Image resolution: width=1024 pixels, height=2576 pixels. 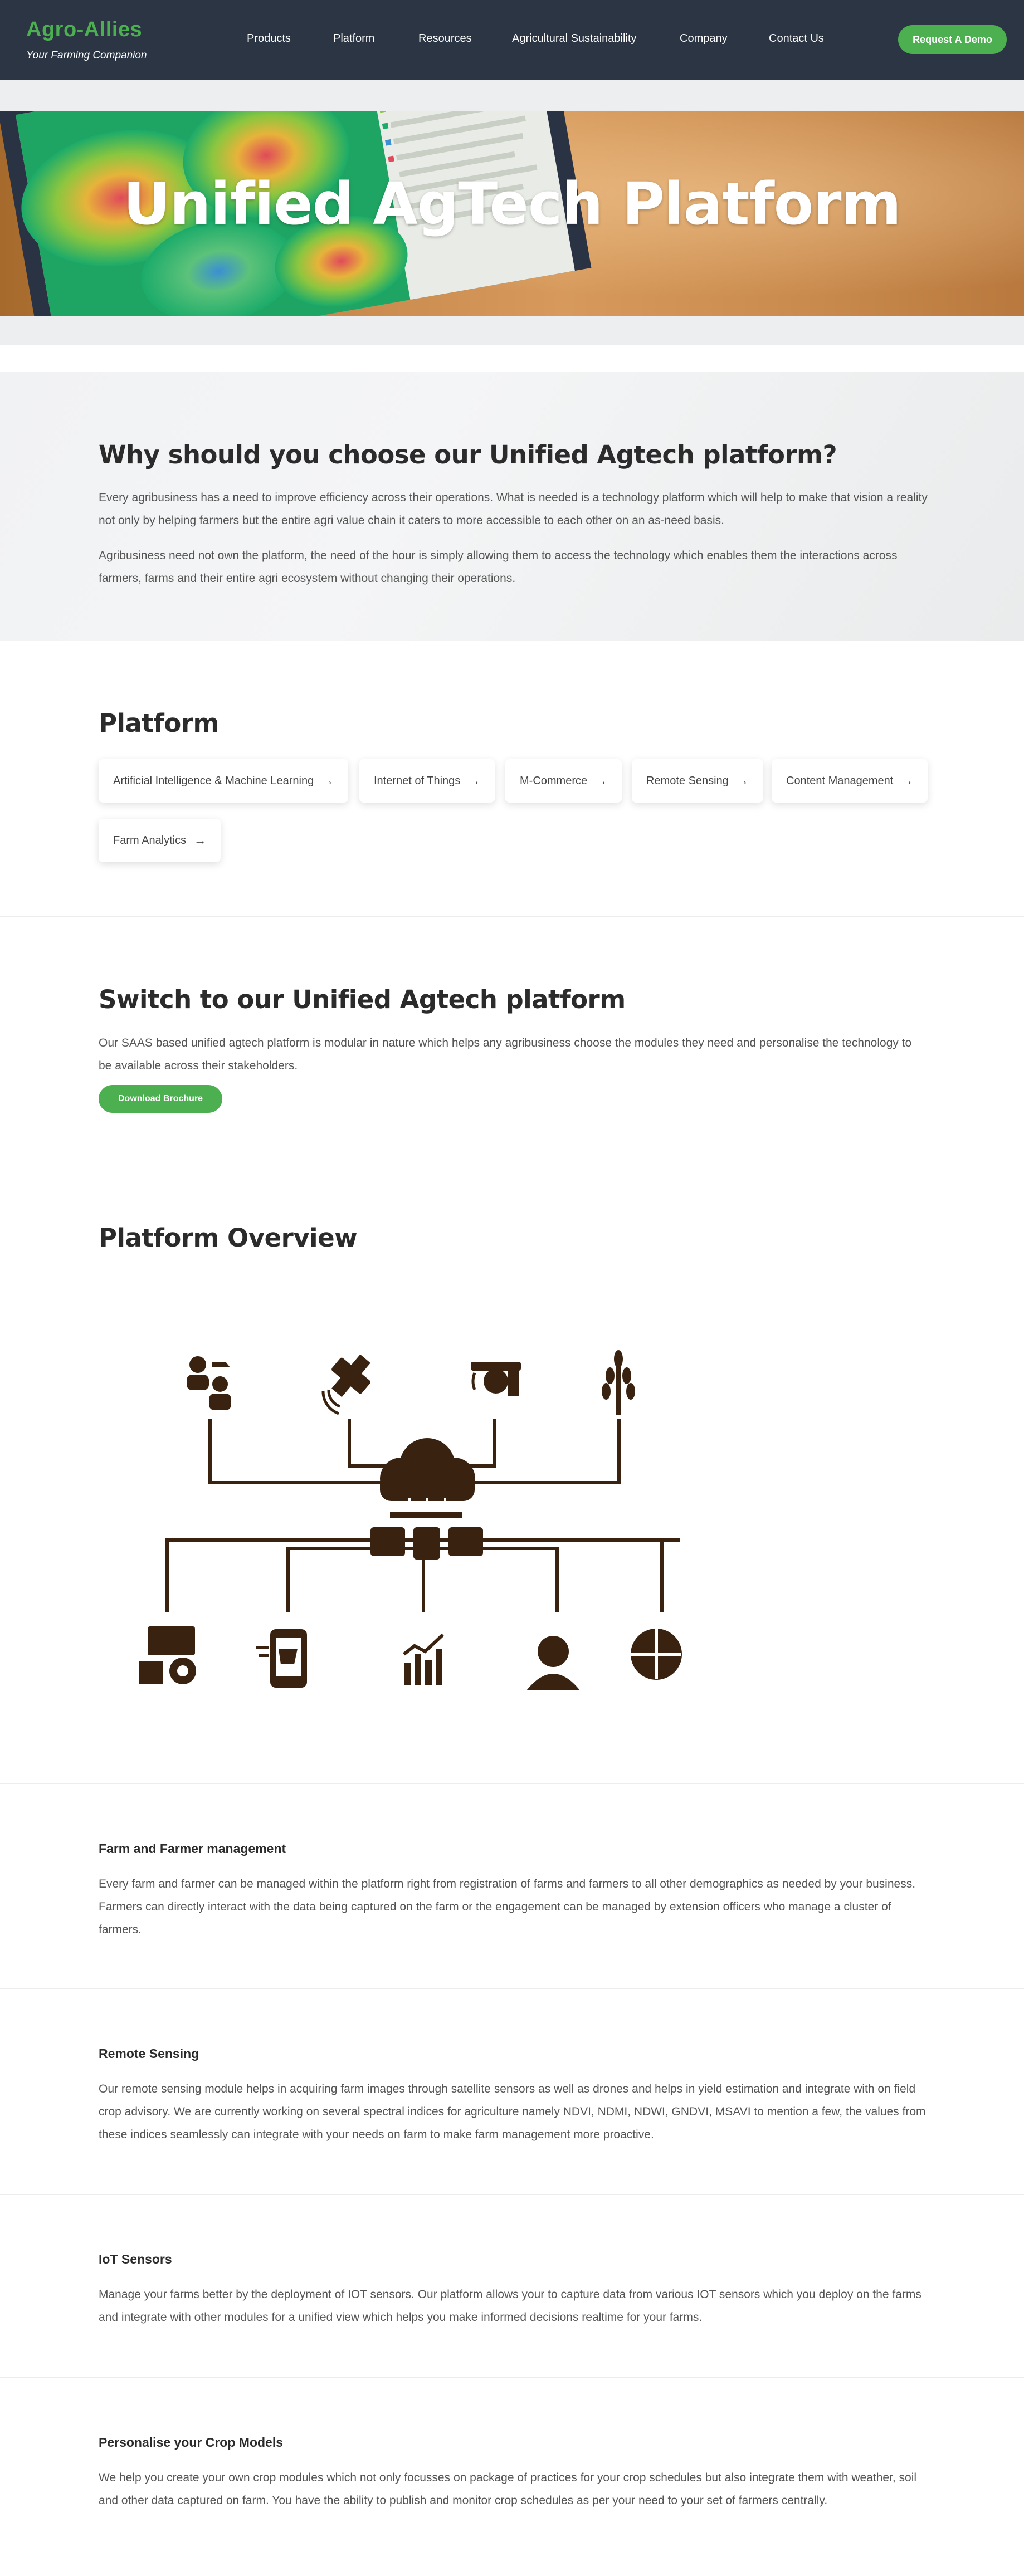 What do you see at coordinates (410, 1520) in the screenshot?
I see `platform-overview-diagram` at bounding box center [410, 1520].